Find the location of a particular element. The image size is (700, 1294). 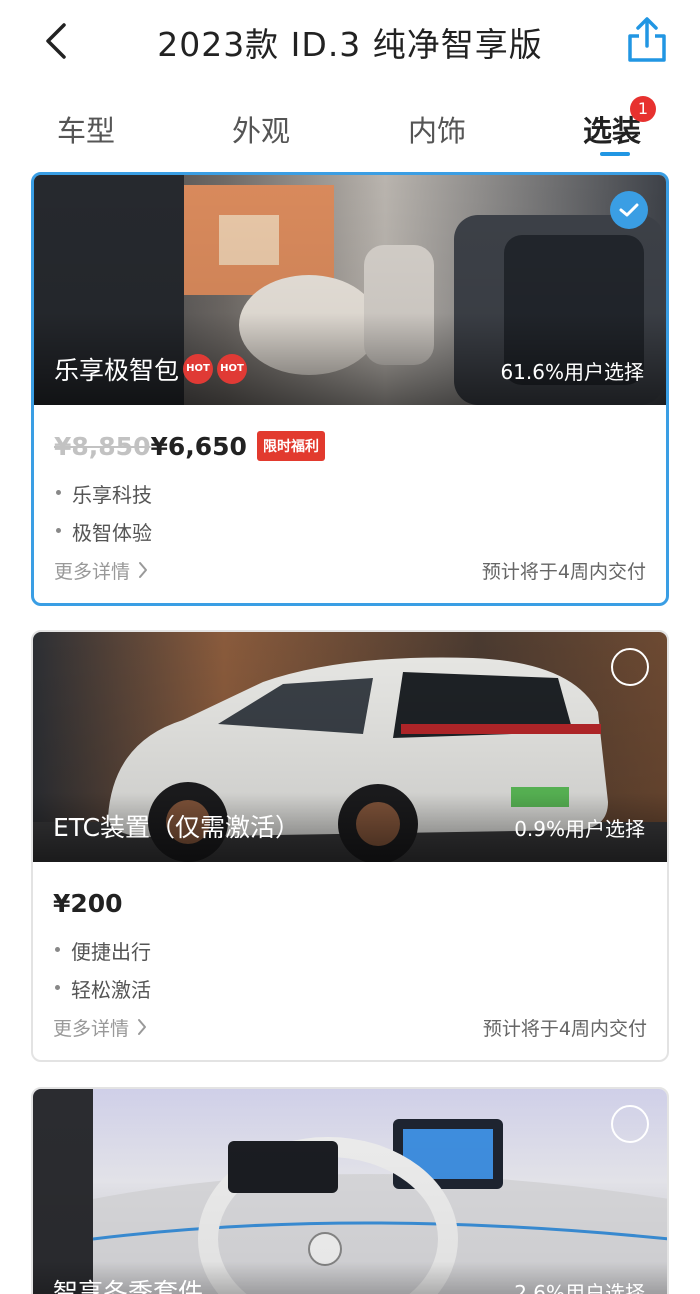

option-name-text: 乐享极智包 is located at coordinates (117, 370).